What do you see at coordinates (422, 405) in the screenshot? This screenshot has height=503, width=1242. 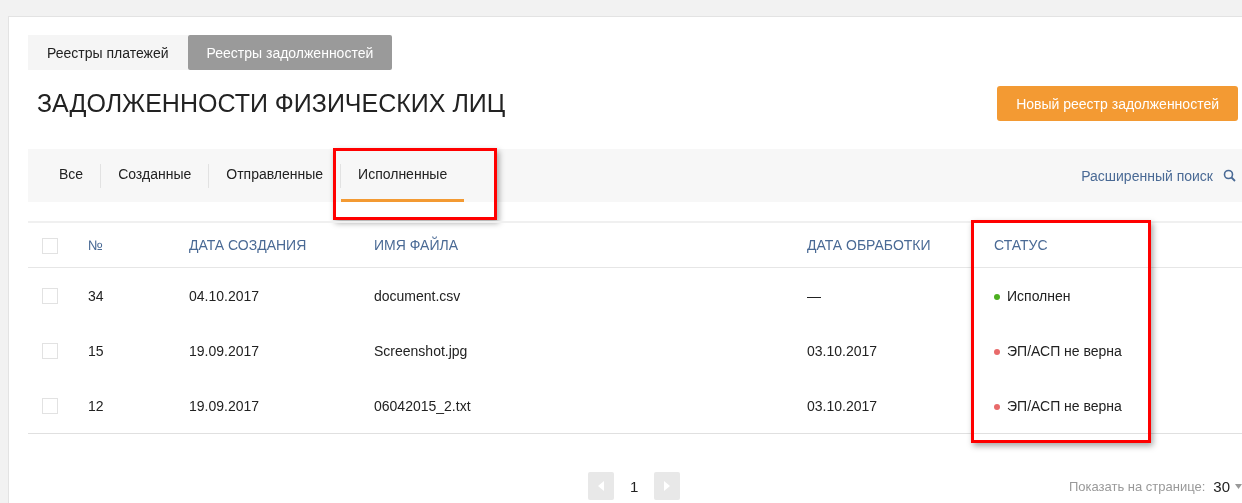 I see `table-cell: 06042015_2.txt` at bounding box center [422, 405].